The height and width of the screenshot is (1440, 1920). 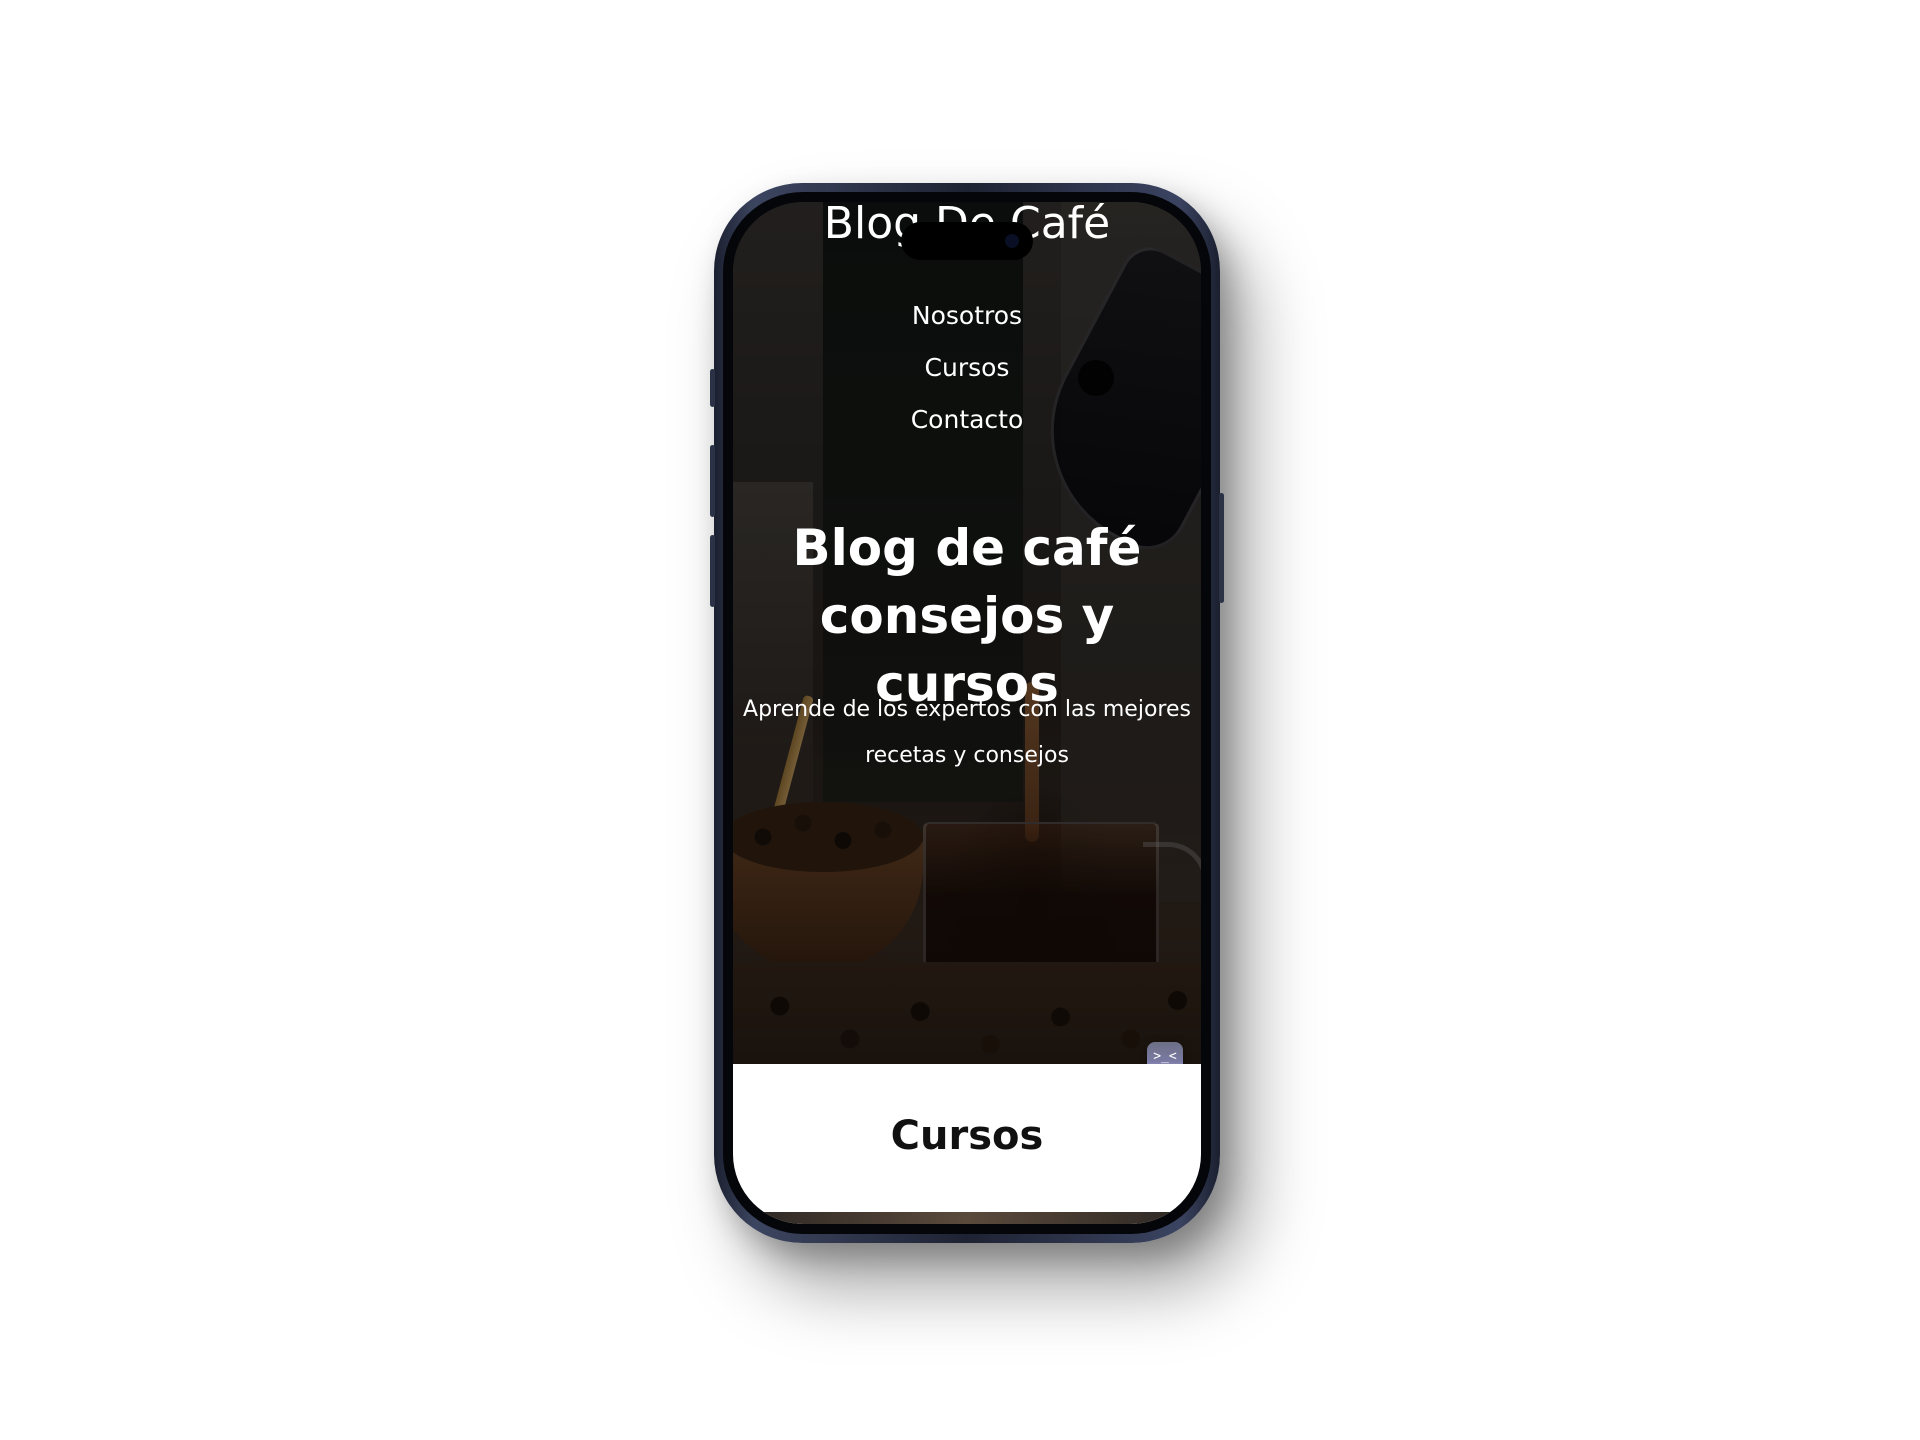 I want to click on next-section-peek, so click(x=967, y=1218).